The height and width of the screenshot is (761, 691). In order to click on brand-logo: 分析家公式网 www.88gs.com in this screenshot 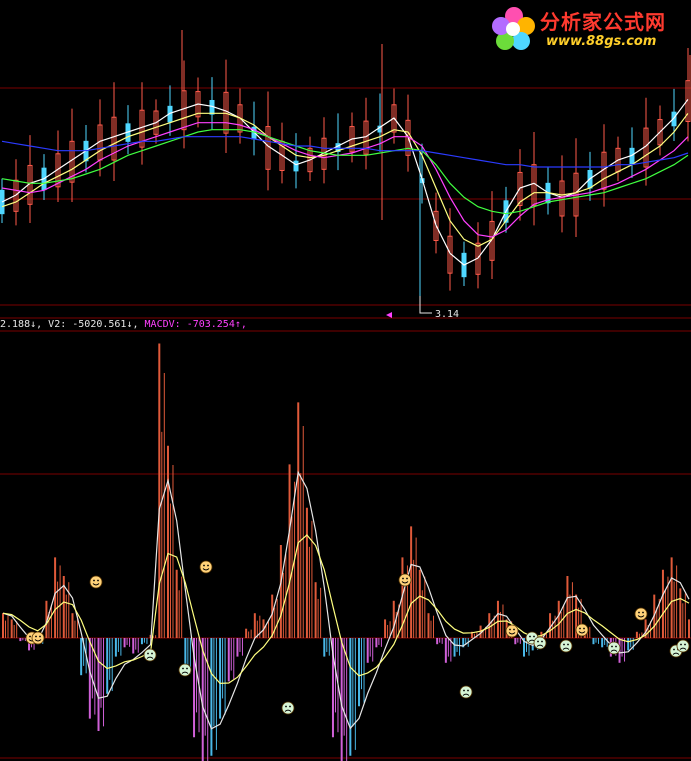, I will do `click(590, 29)`.